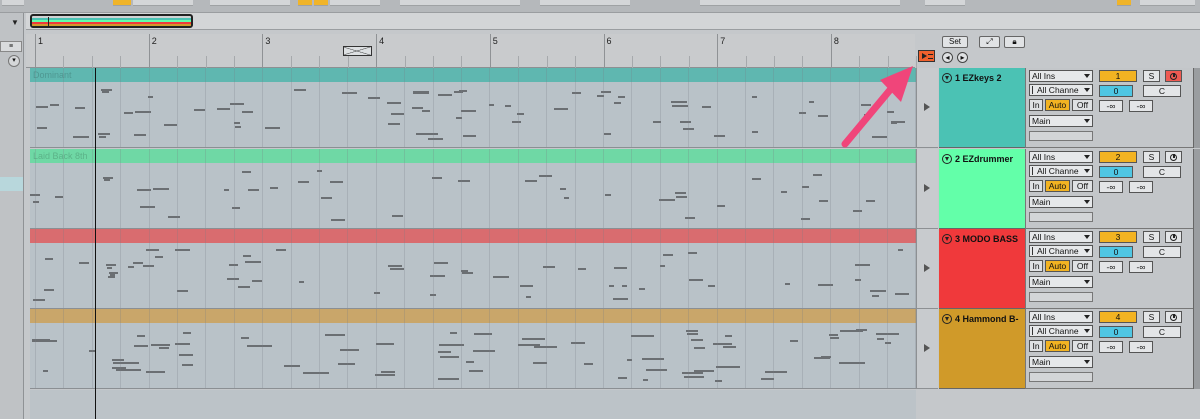 This screenshot has height=419, width=1200. I want to click on previous-locator-icon: ◂, so click(947, 57).